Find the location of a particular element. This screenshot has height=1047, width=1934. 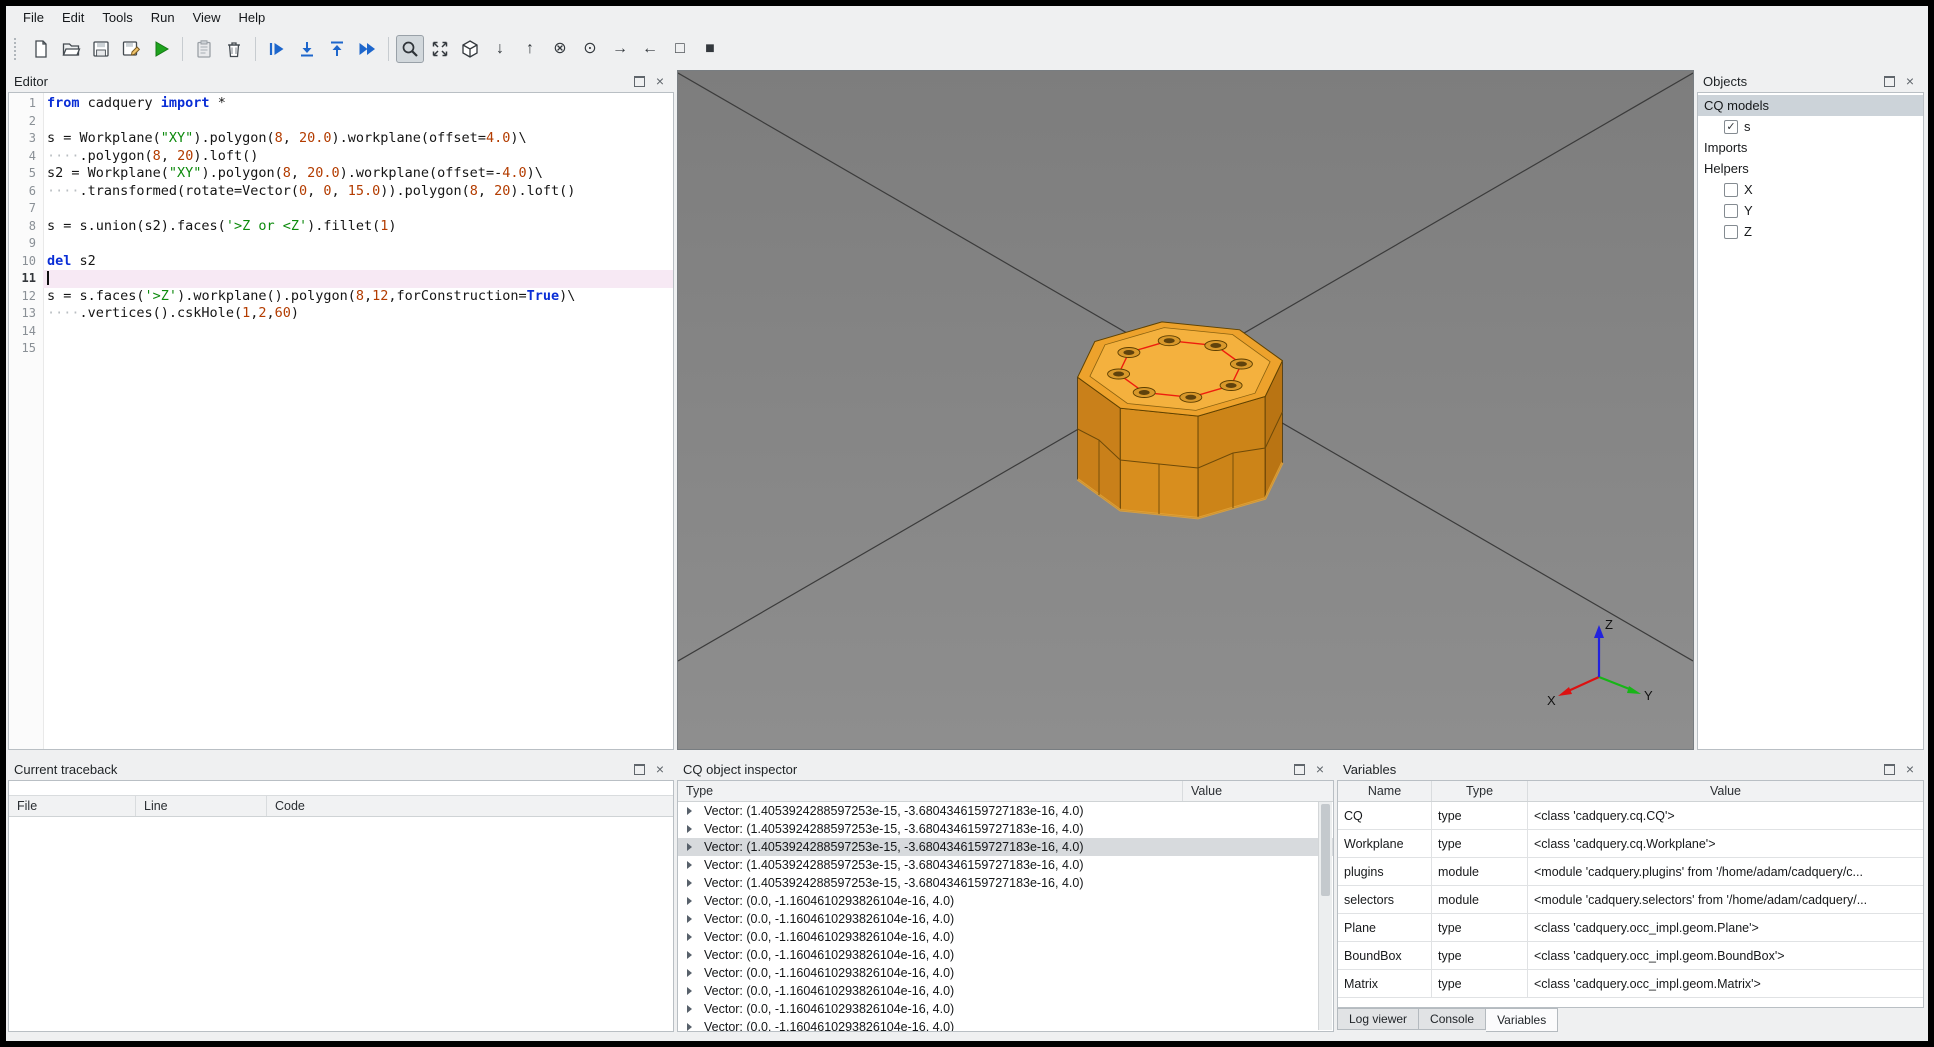

view-back-button: ⊙ is located at coordinates (590, 49).